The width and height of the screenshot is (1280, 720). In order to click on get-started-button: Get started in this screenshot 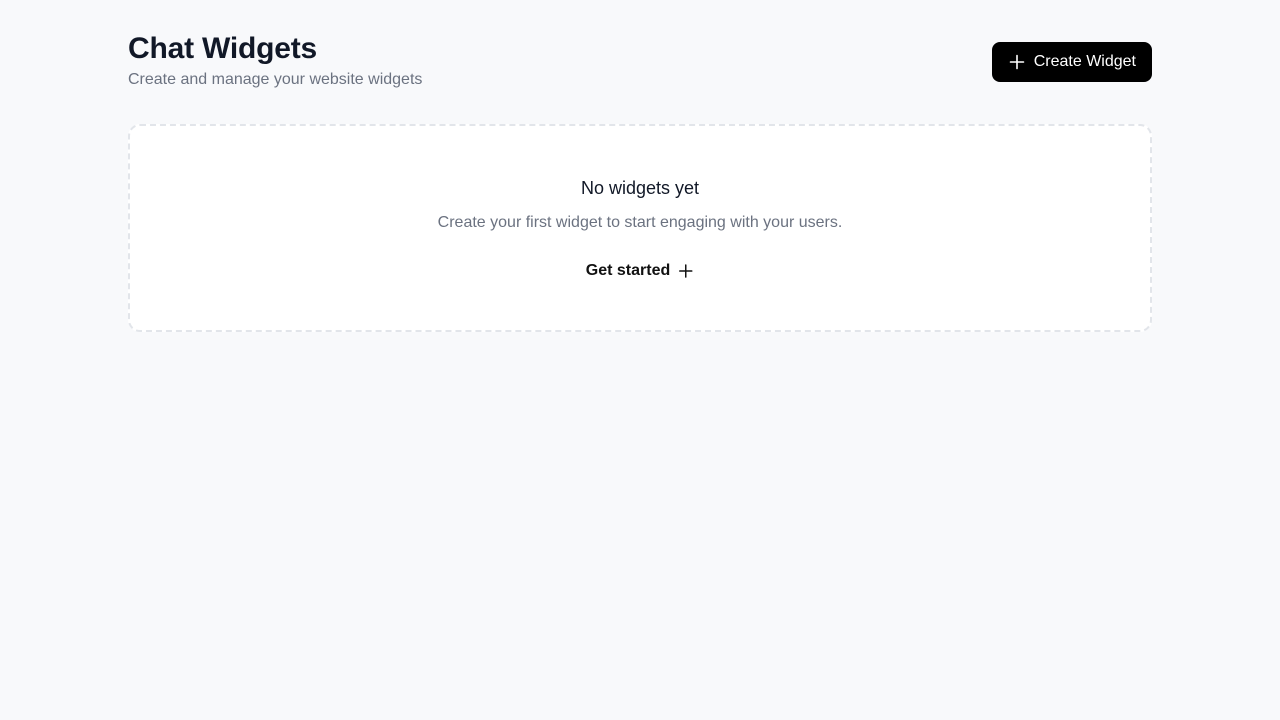, I will do `click(640, 271)`.